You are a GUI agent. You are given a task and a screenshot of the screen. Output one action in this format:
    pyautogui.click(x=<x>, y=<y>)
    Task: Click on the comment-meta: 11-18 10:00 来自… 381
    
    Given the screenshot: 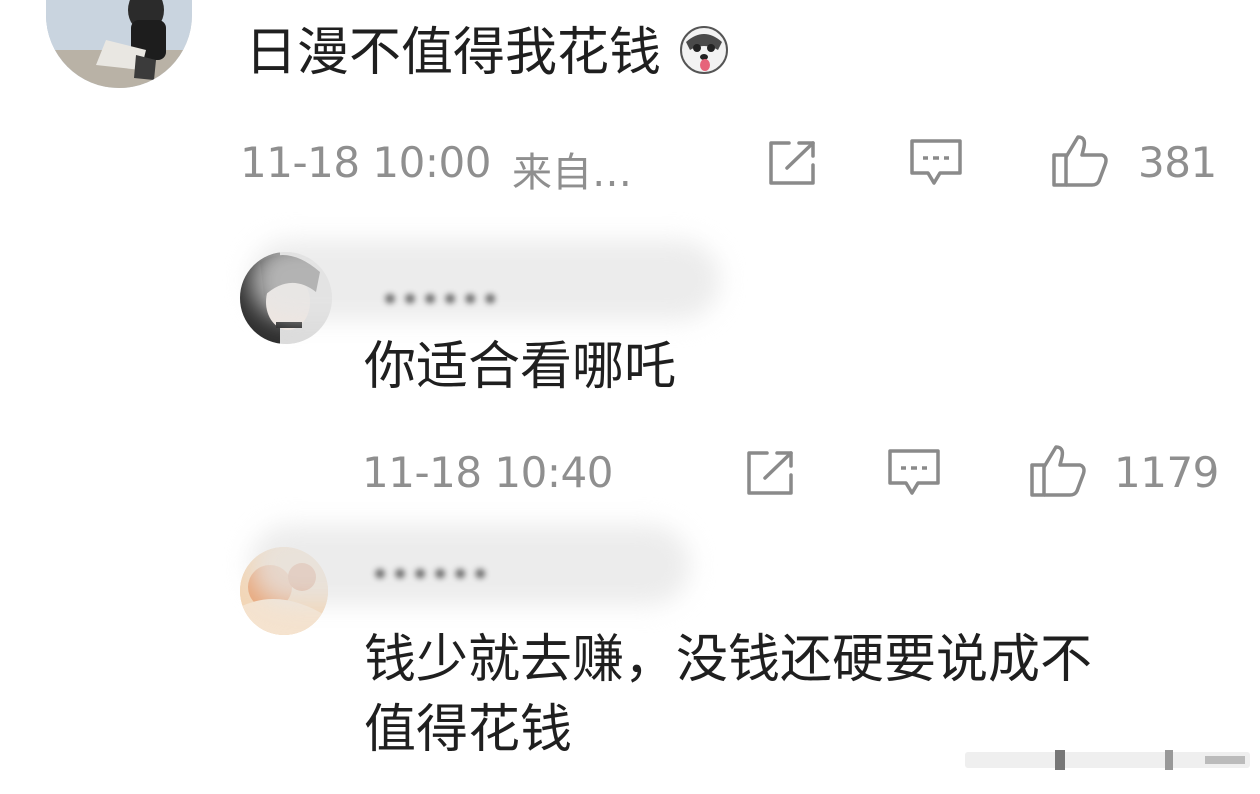 What is the action you would take?
    pyautogui.click(x=630, y=165)
    